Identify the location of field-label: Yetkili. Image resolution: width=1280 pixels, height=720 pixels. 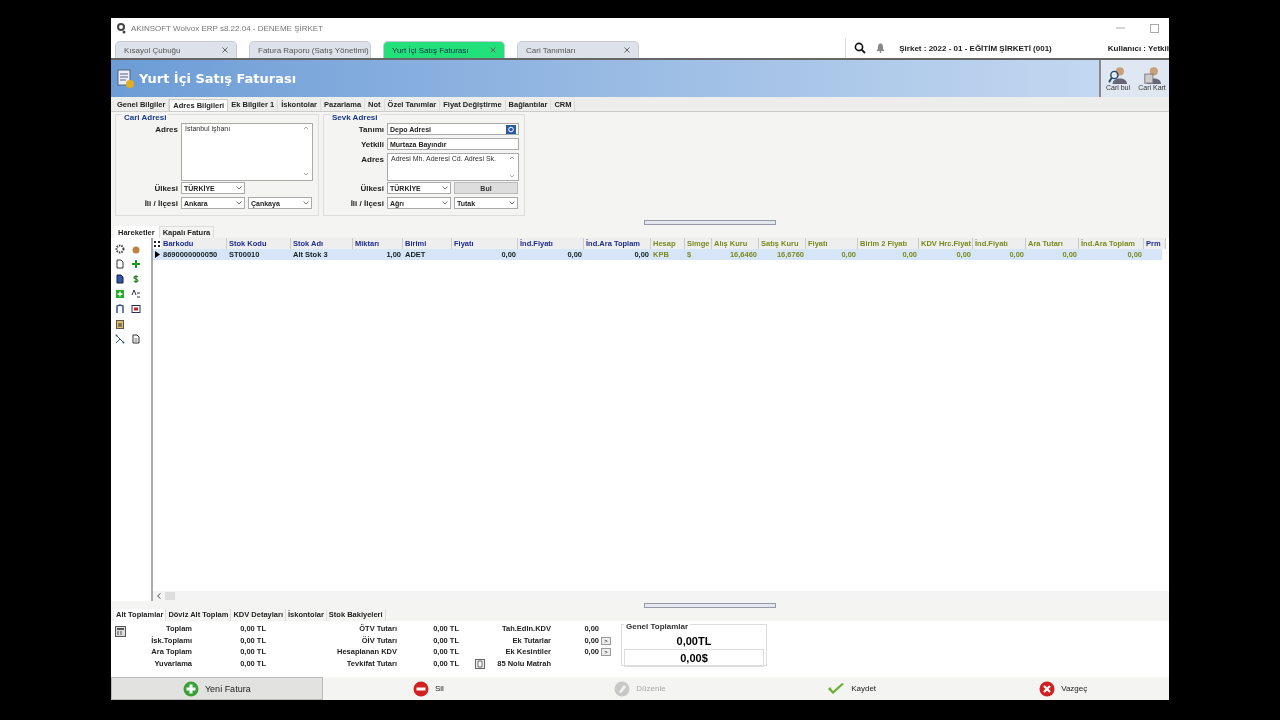
(371, 144).